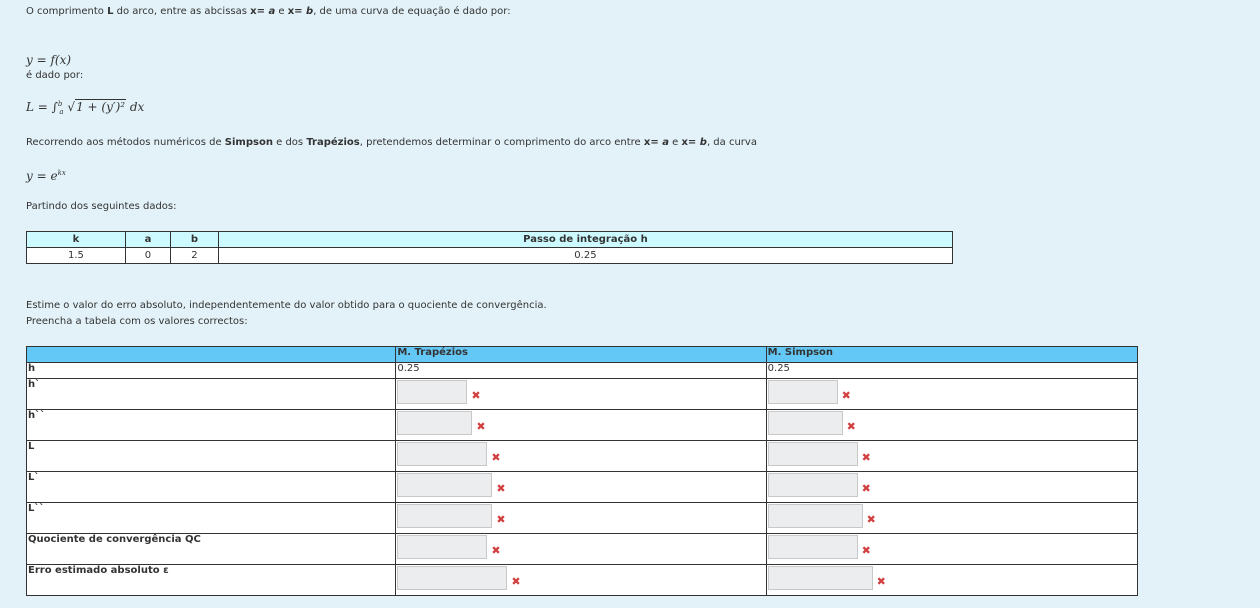 This screenshot has width=1260, height=608. What do you see at coordinates (194, 239) in the screenshot?
I see `header-b: b` at bounding box center [194, 239].